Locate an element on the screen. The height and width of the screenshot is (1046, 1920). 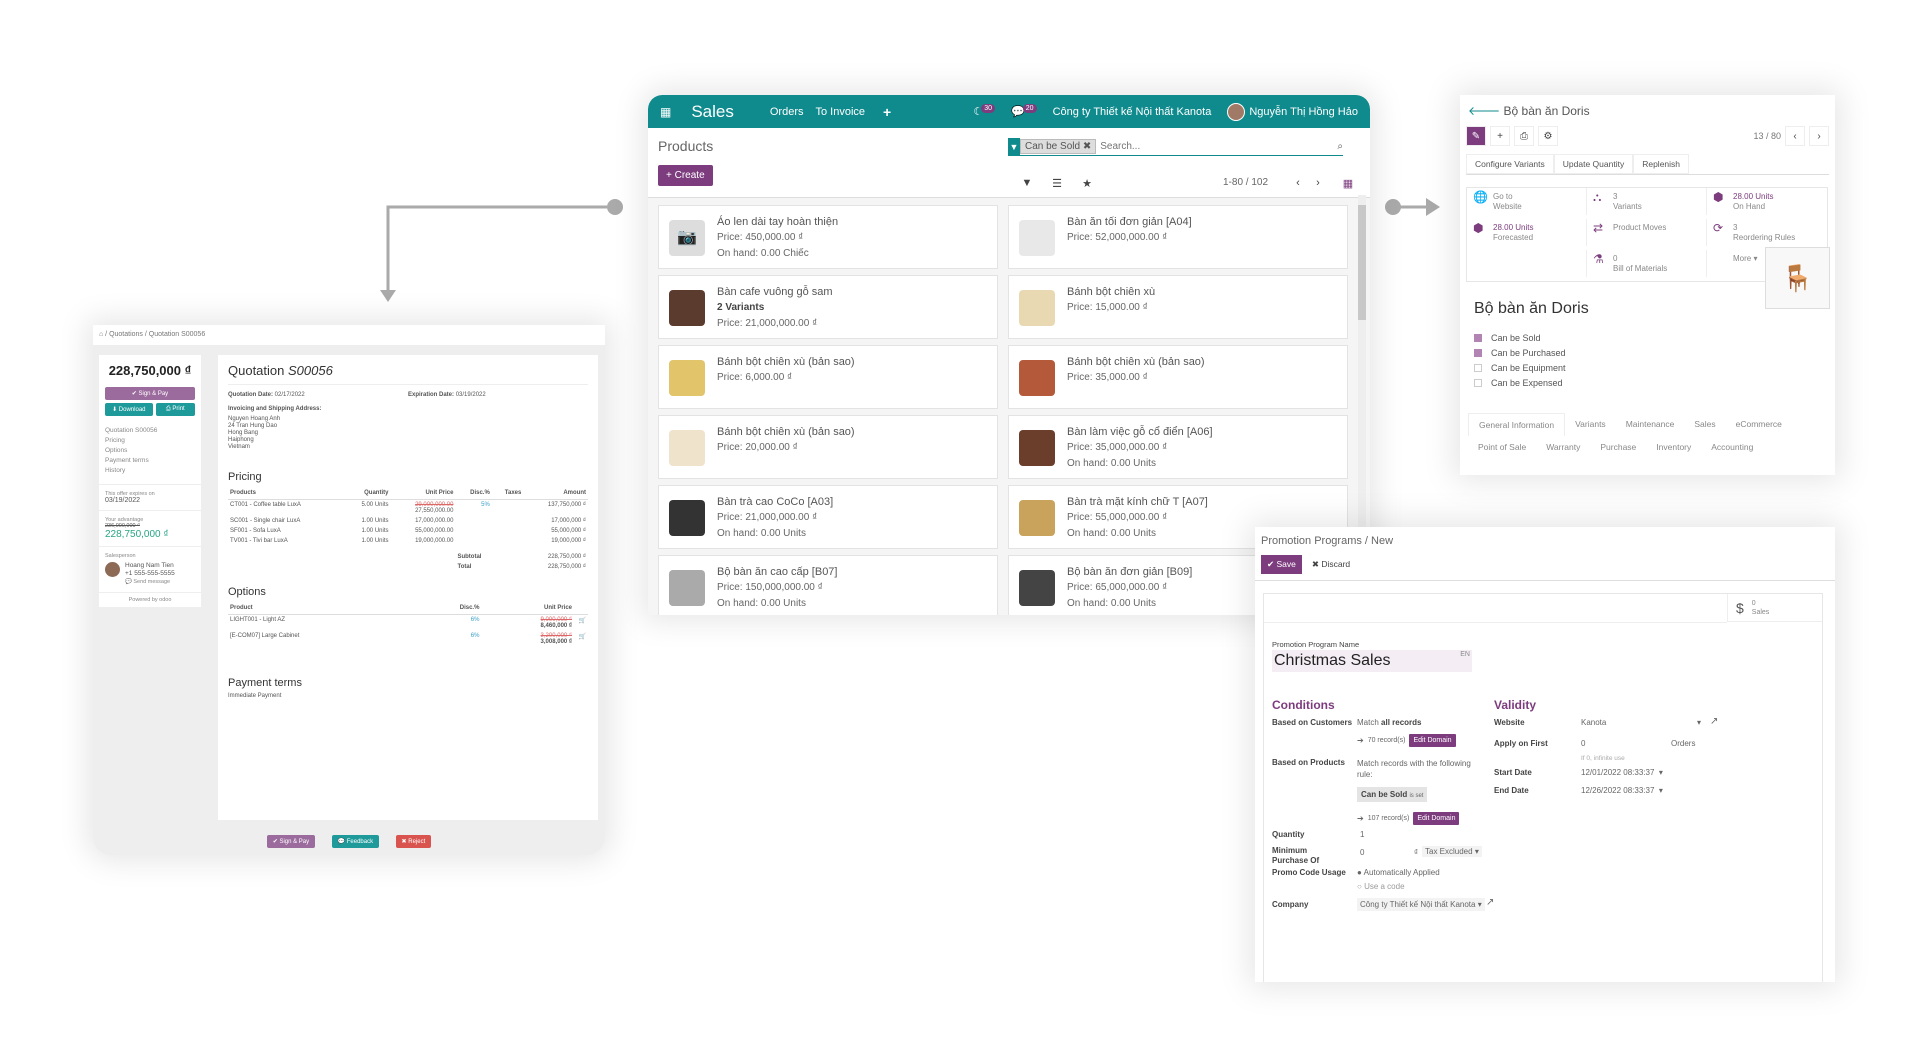
tab-sales: Sales is located at coordinates (1704, 424).